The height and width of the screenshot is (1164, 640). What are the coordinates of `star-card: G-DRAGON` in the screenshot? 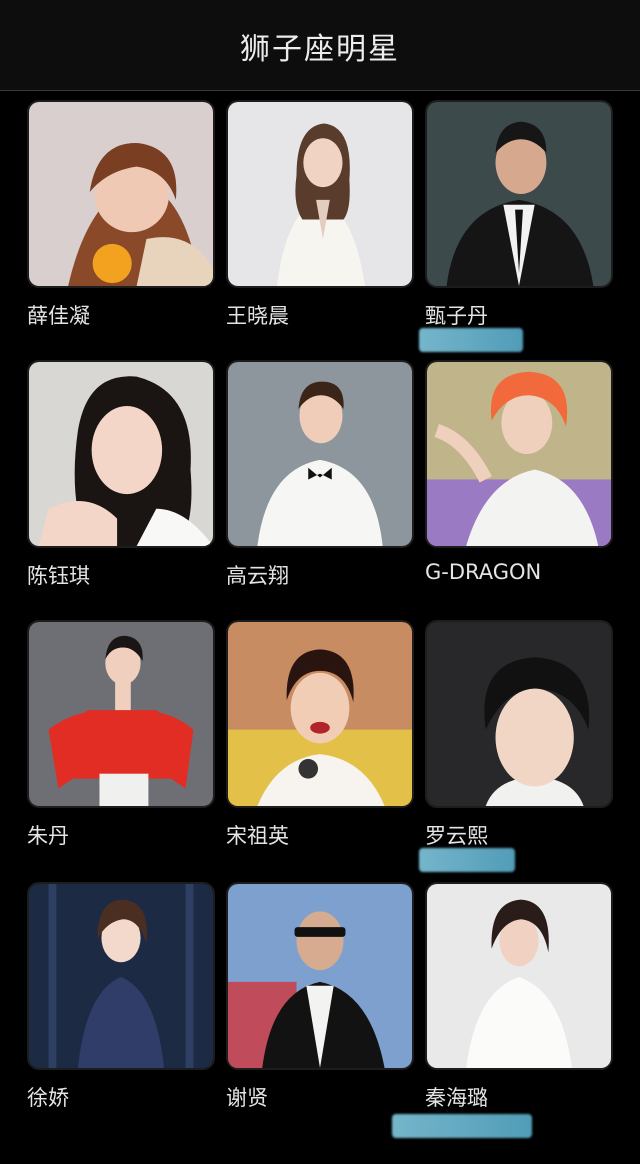 It's located at (519, 478).